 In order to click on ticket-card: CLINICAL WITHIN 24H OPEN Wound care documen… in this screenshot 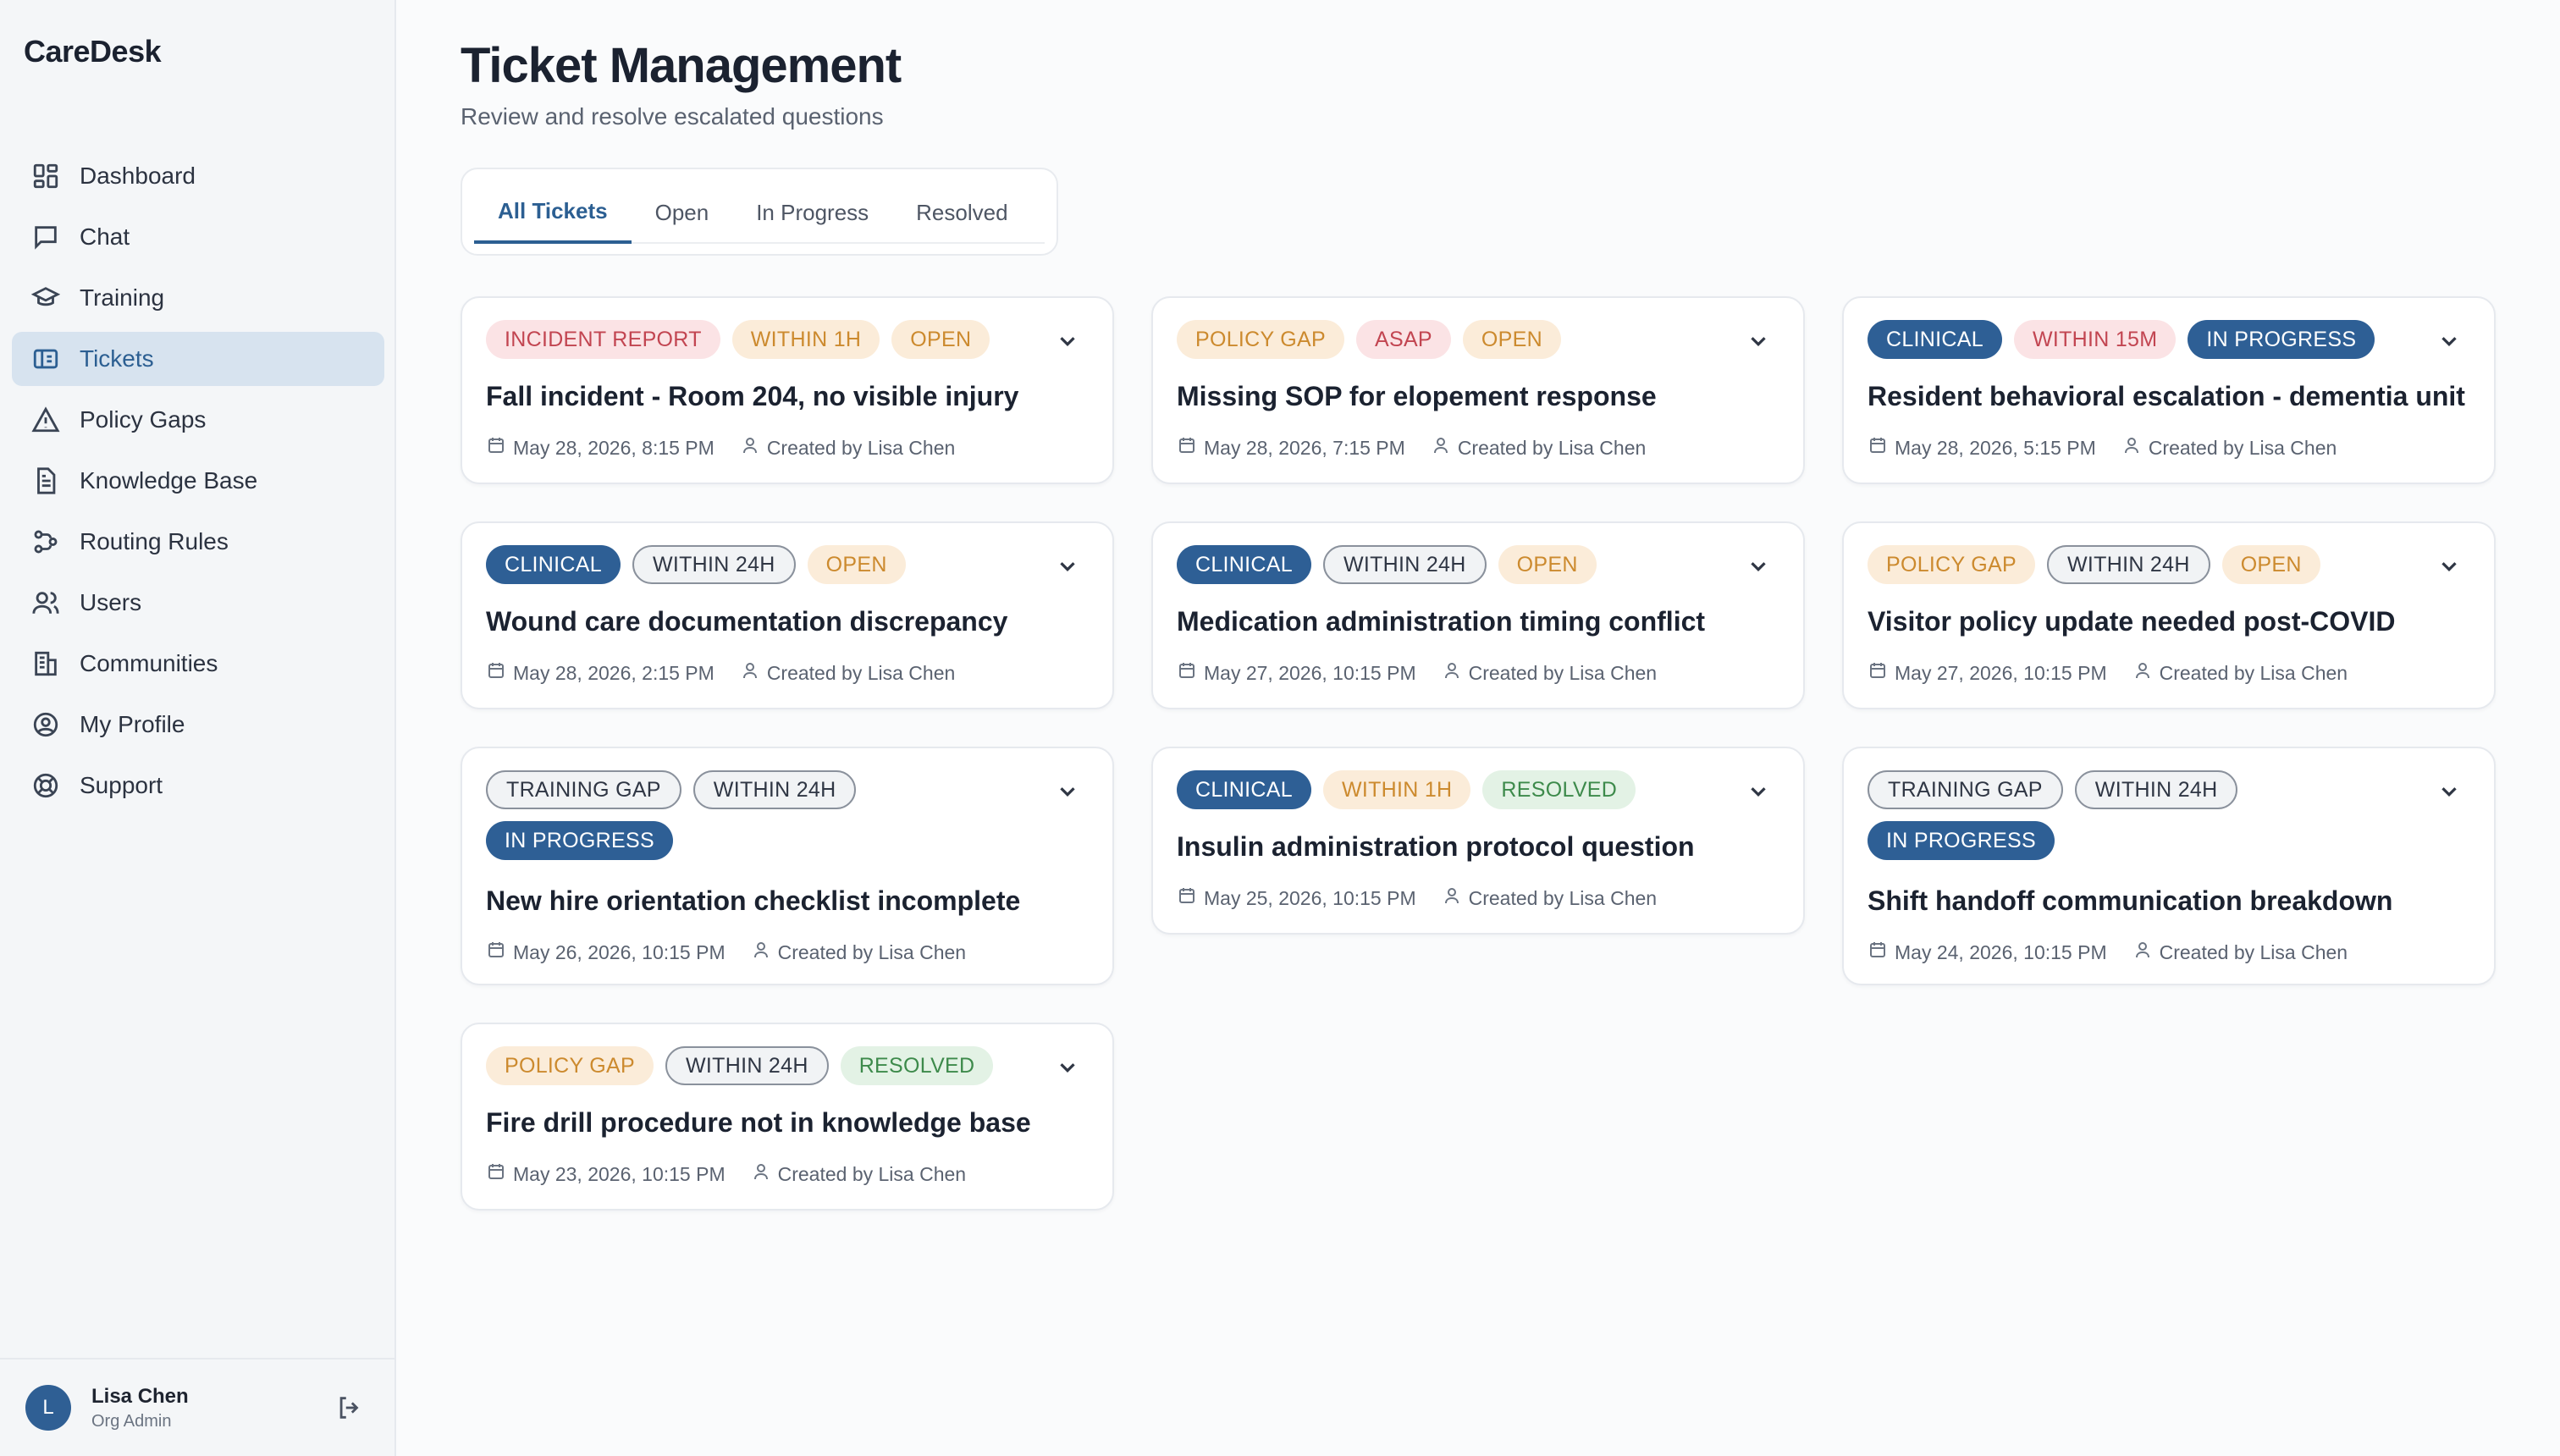, I will do `click(787, 615)`.